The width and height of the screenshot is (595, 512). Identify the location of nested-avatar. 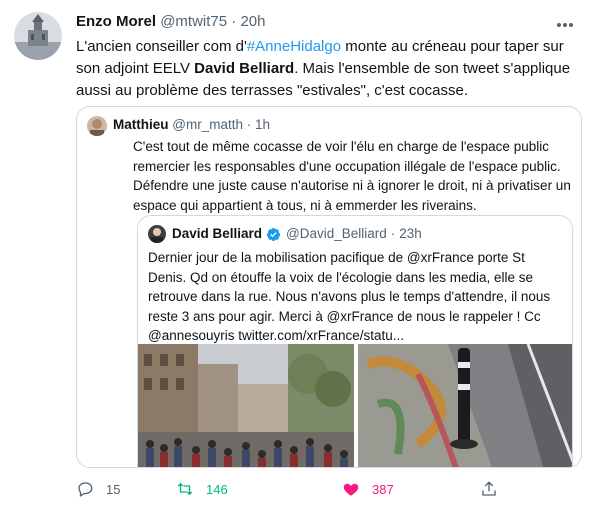
(157, 234).